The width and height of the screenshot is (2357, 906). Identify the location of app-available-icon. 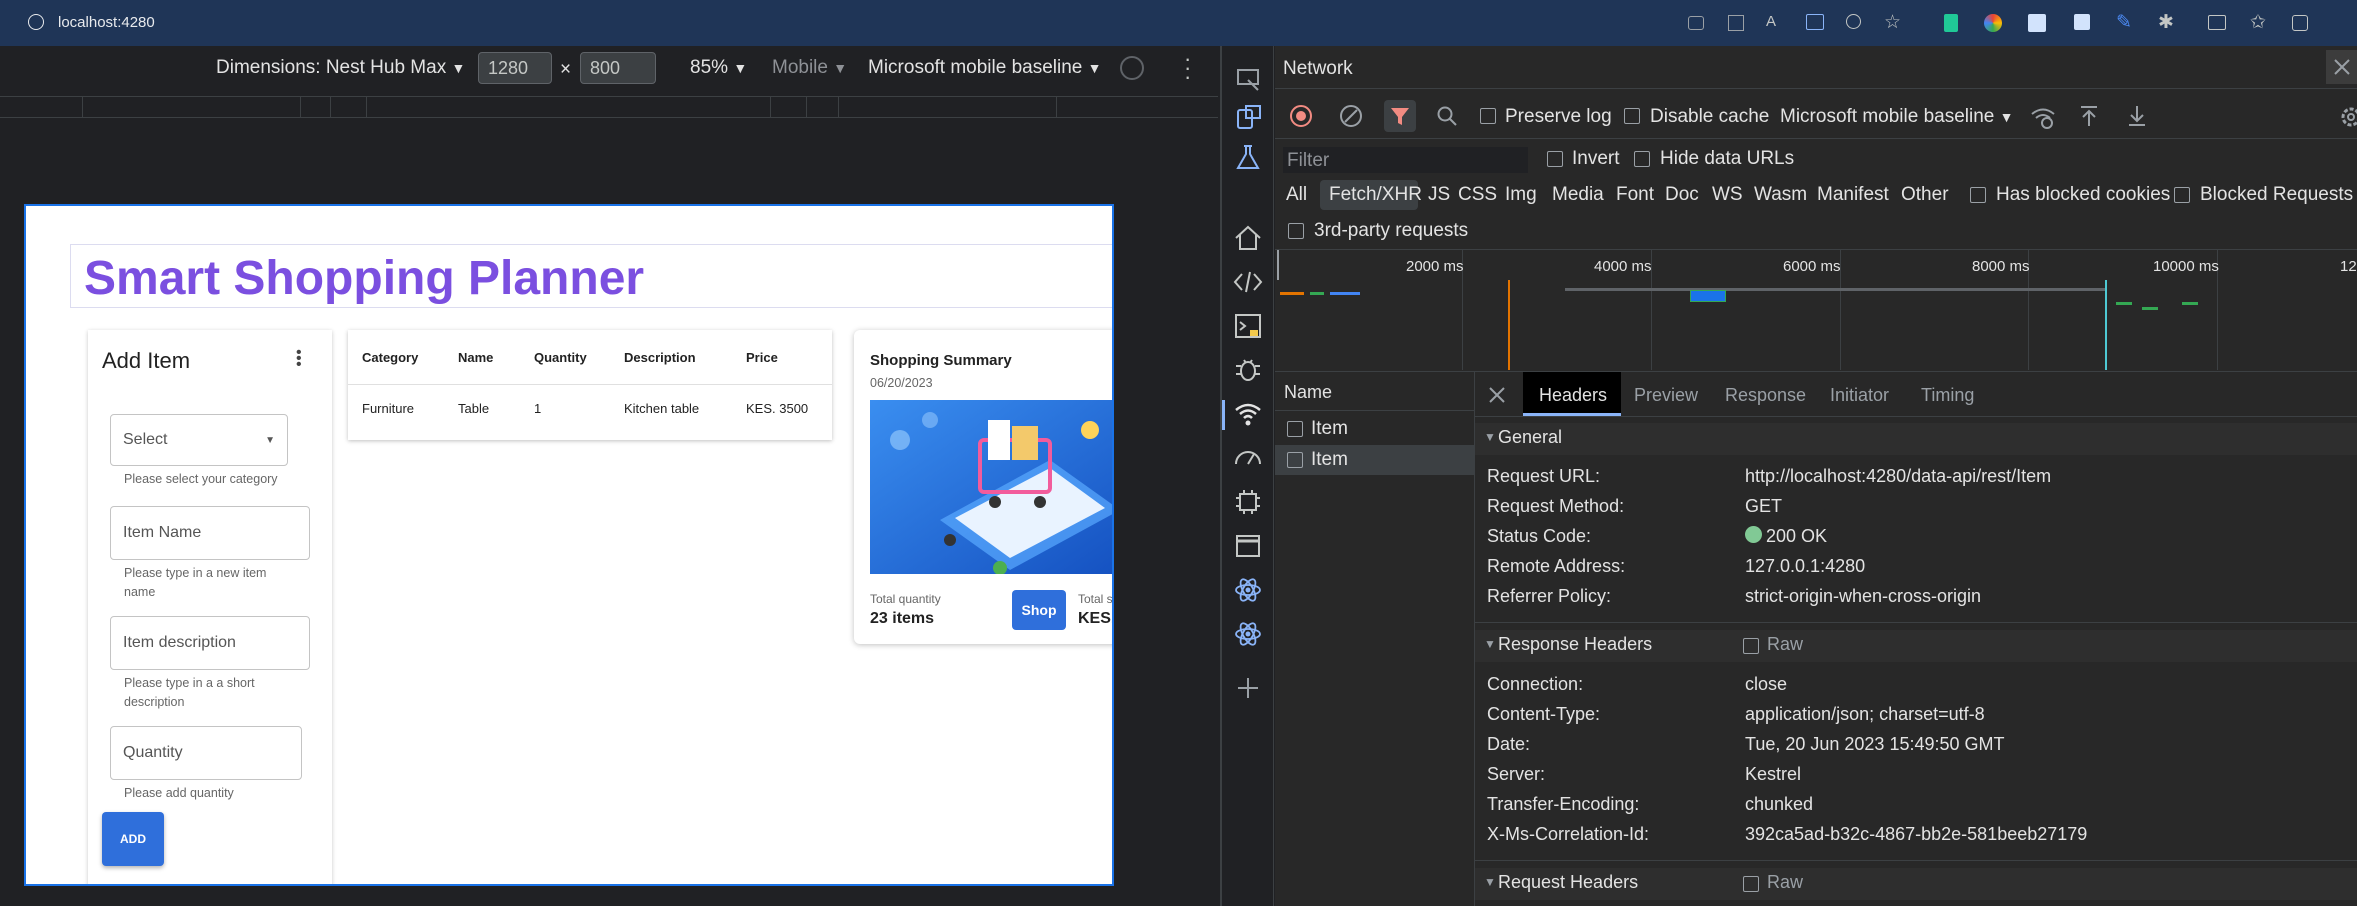
(1696, 23).